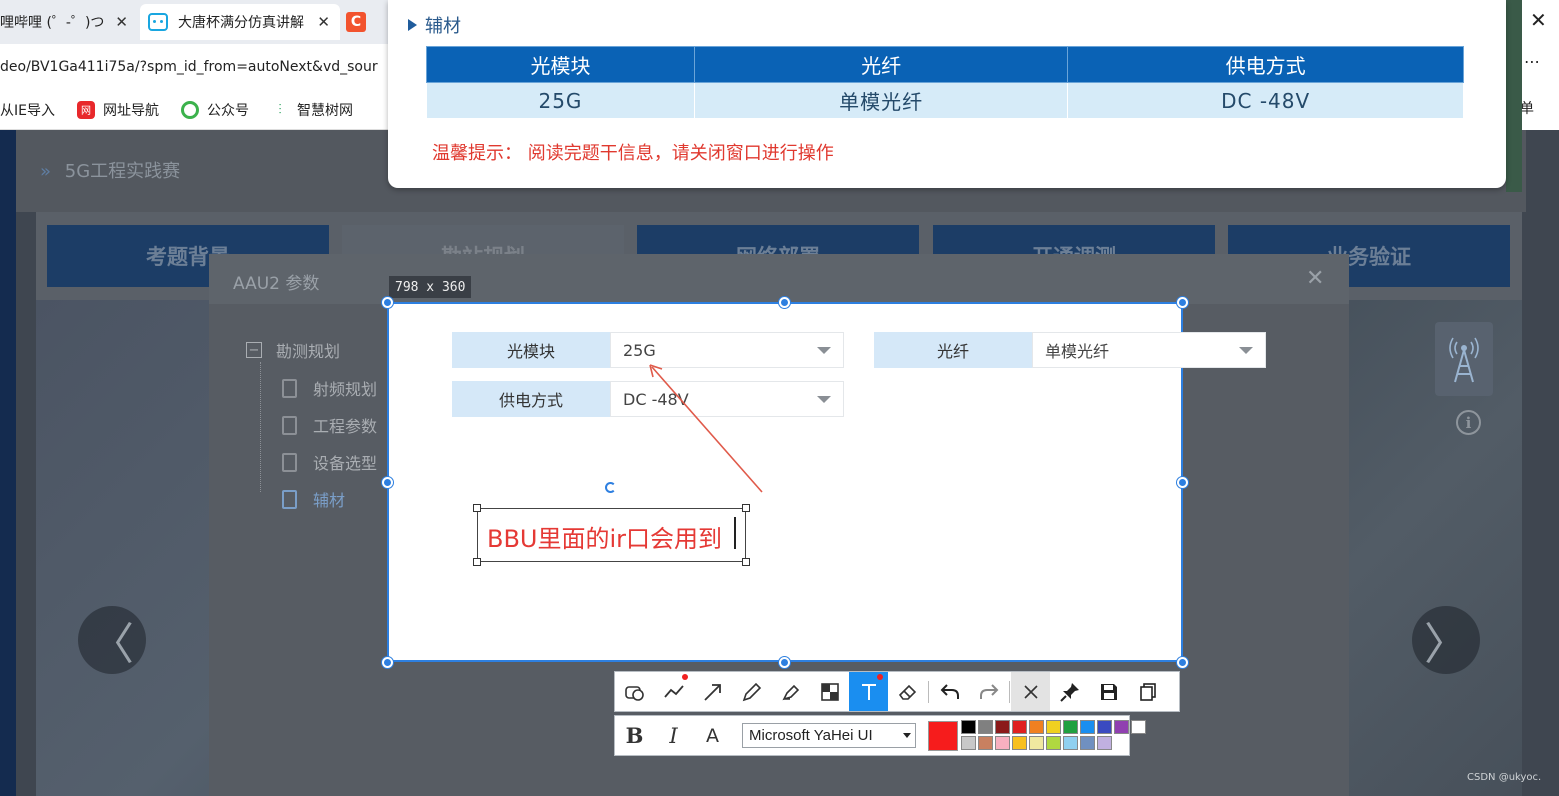 The image size is (1559, 796). Describe the element at coordinates (868, 691) in the screenshot. I see `text-tool-icon` at that location.